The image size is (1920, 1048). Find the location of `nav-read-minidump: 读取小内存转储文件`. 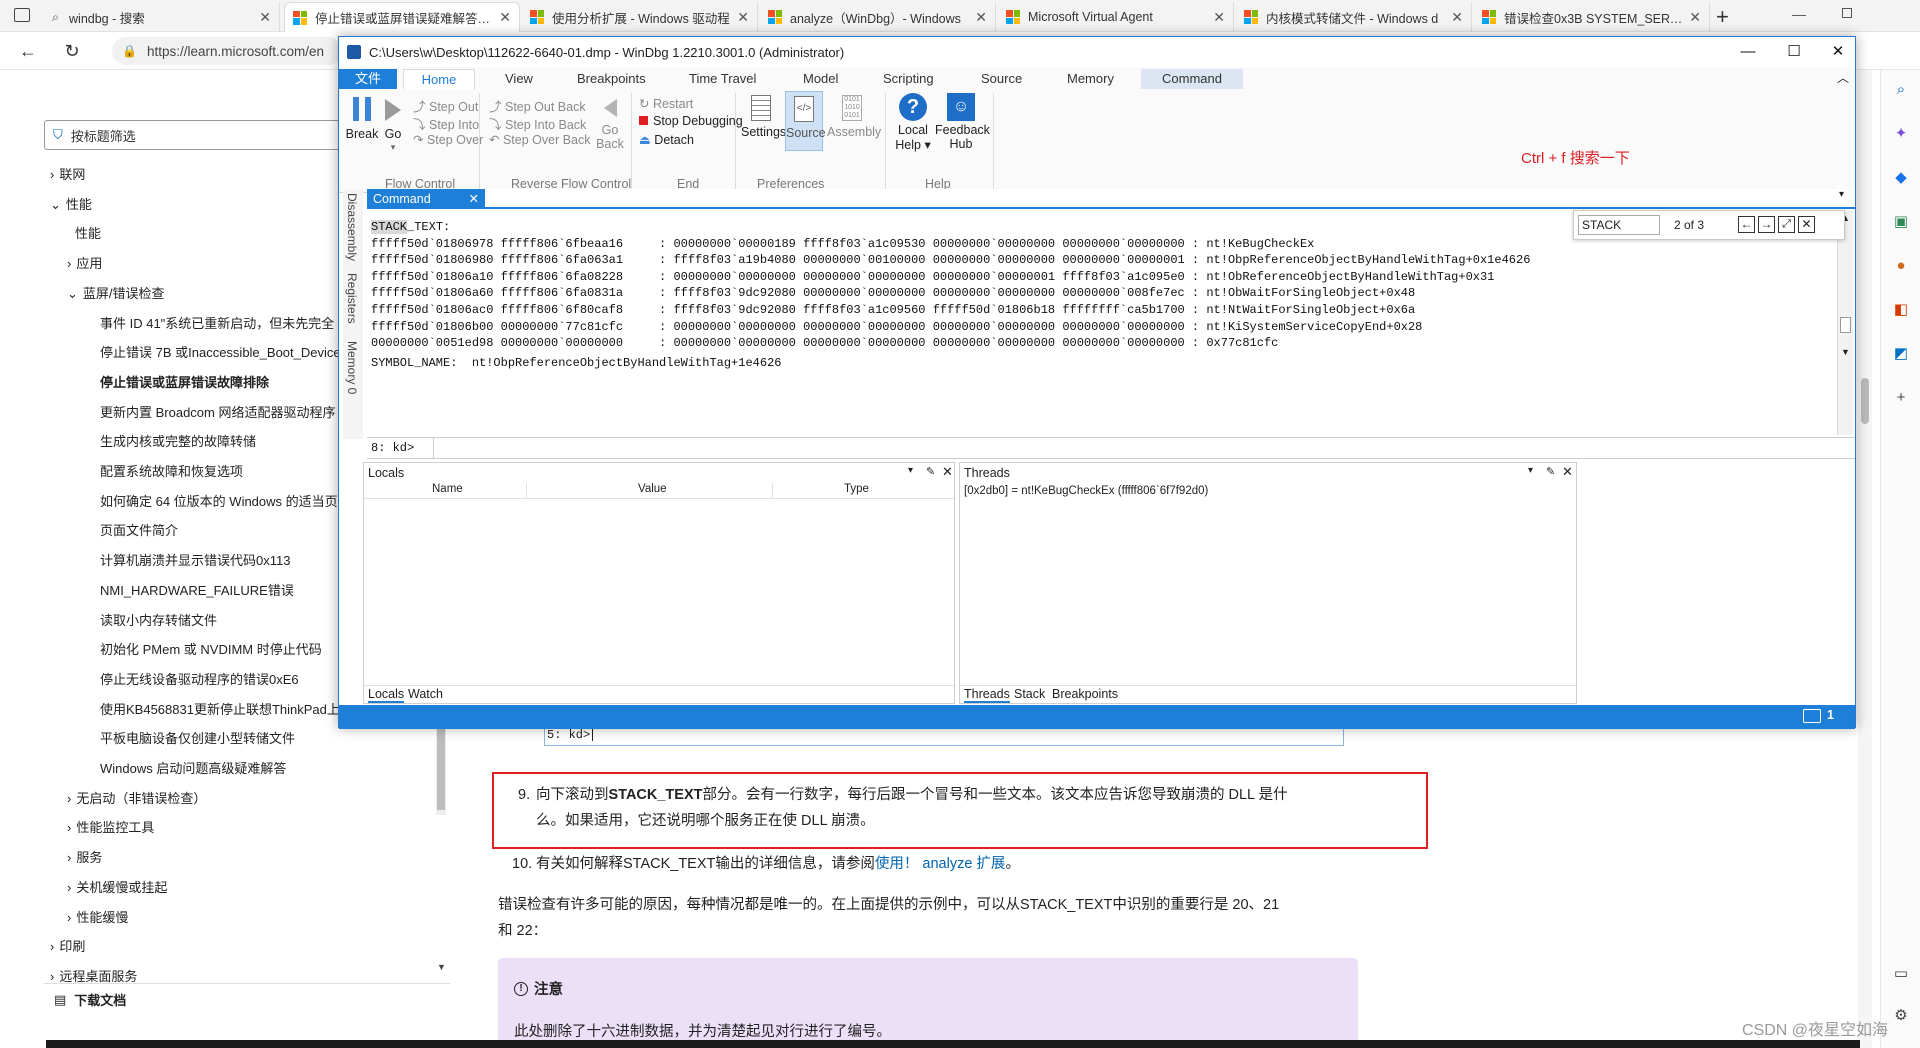

nav-read-minidump: 读取小内存转储文件 is located at coordinates (158, 619).